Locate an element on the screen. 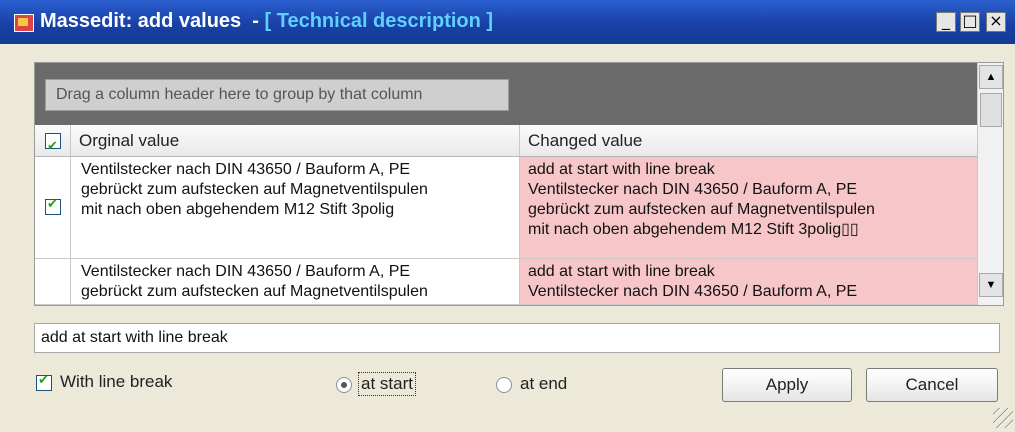 This screenshot has width=1015, height=432. line-break-checkbox is located at coordinates (44, 382).